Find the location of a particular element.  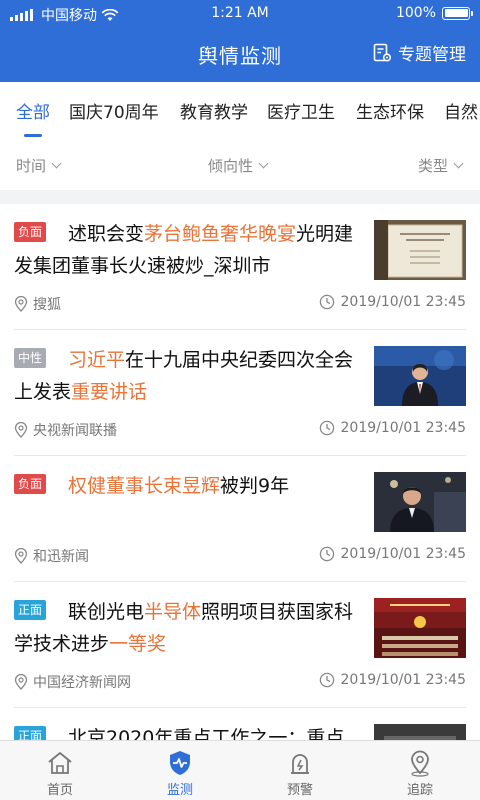

headline-keyword: 茅台鲍鱼奢华晚宴 is located at coordinates (220, 234).